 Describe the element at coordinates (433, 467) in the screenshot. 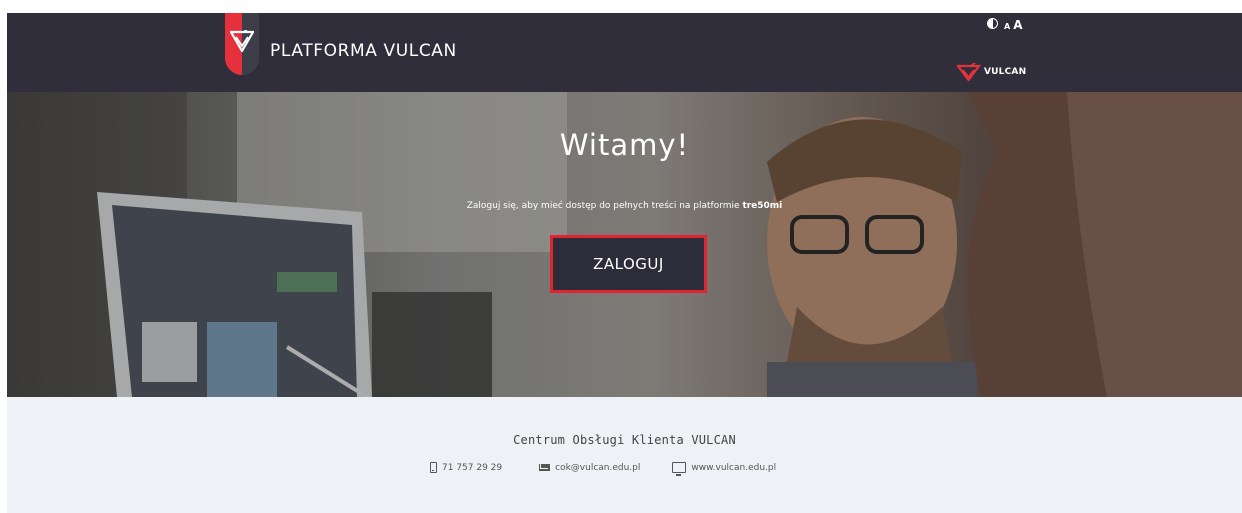

I see `phone-icon` at that location.